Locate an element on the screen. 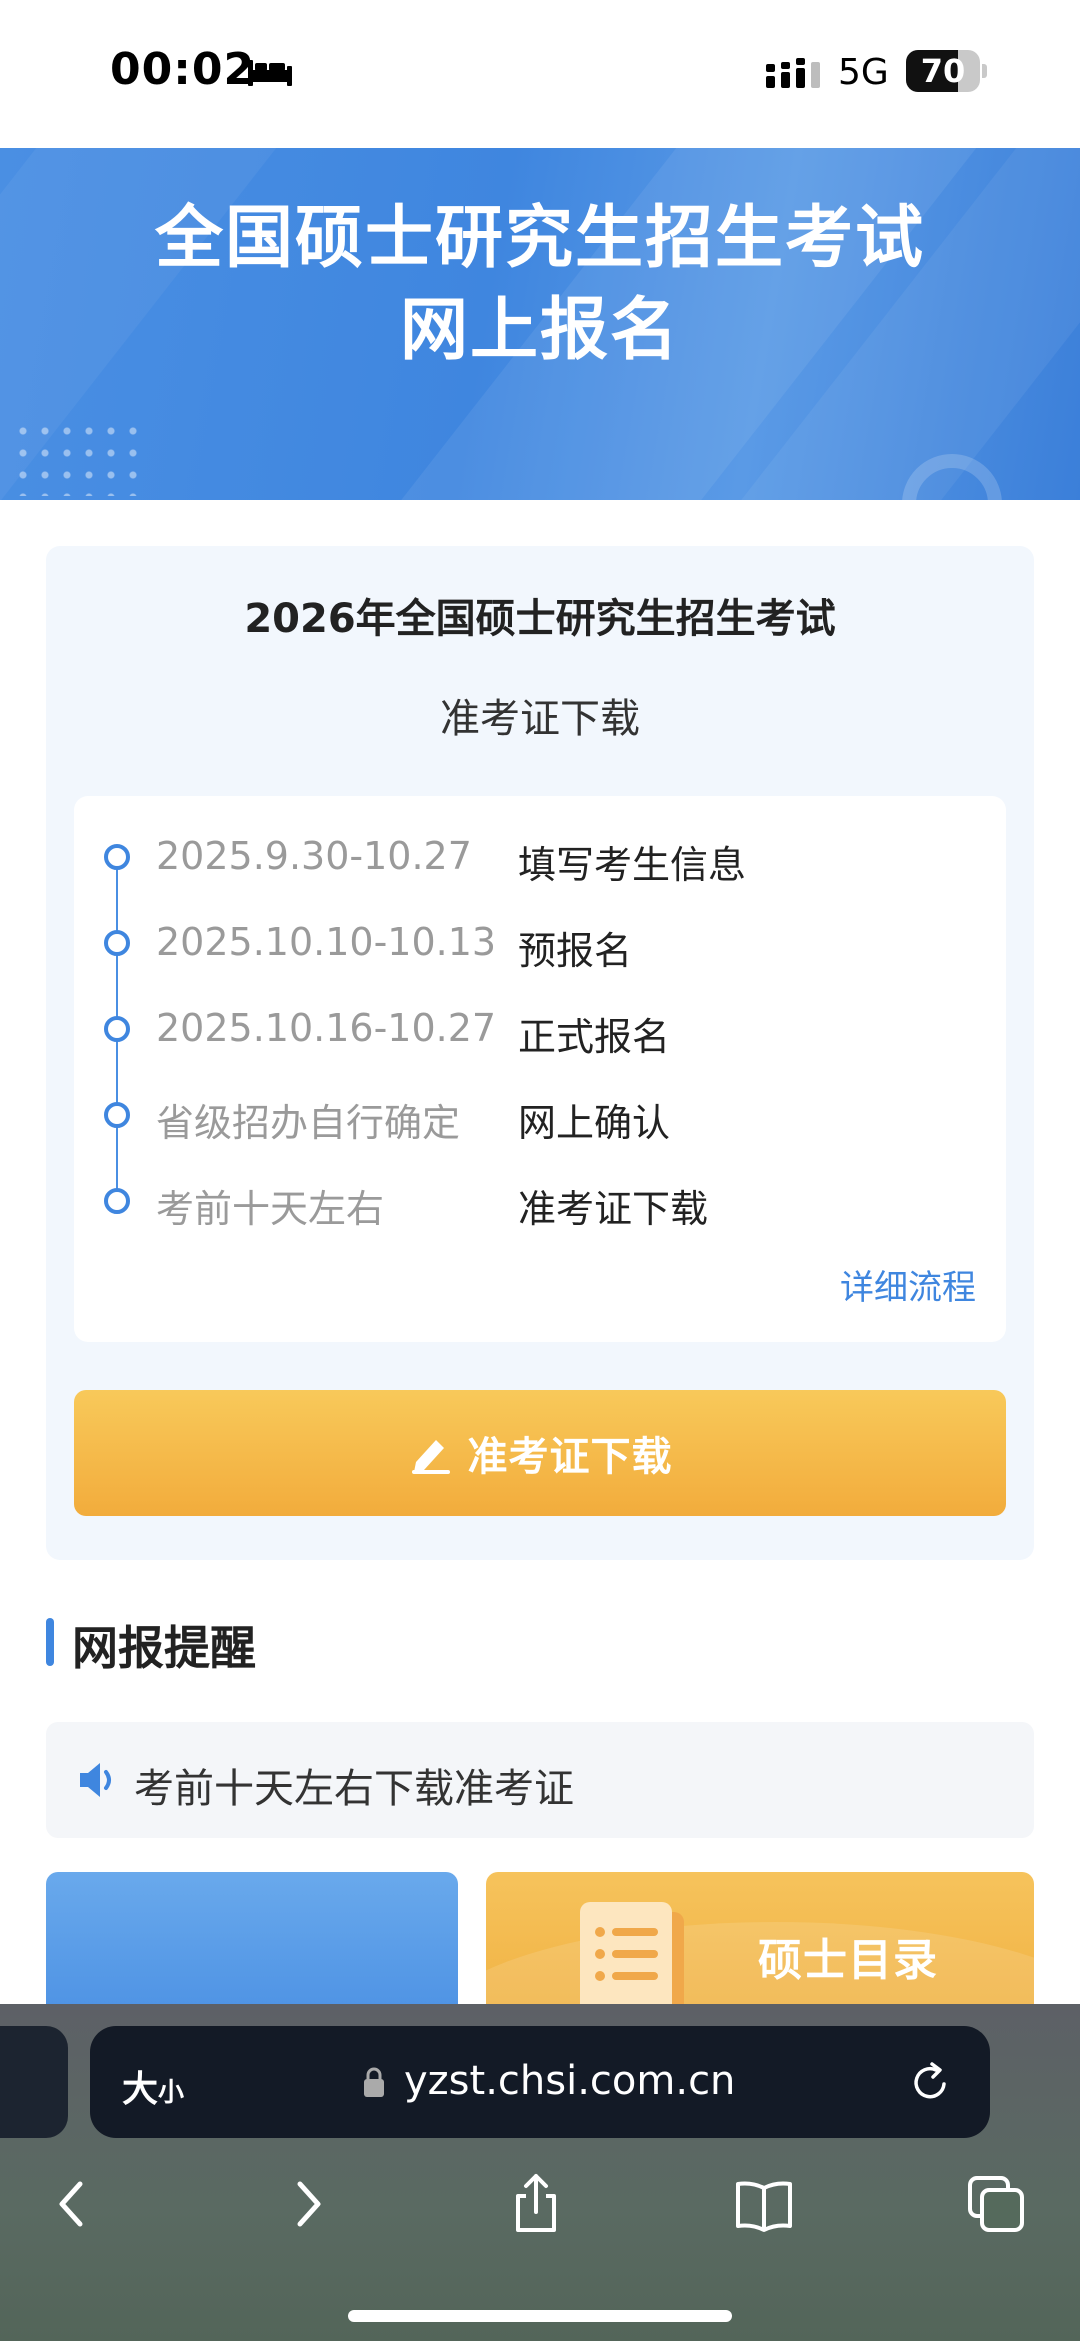 The image size is (1080, 2341). timeline-date: 2025.9.30-10.27 is located at coordinates (314, 856).